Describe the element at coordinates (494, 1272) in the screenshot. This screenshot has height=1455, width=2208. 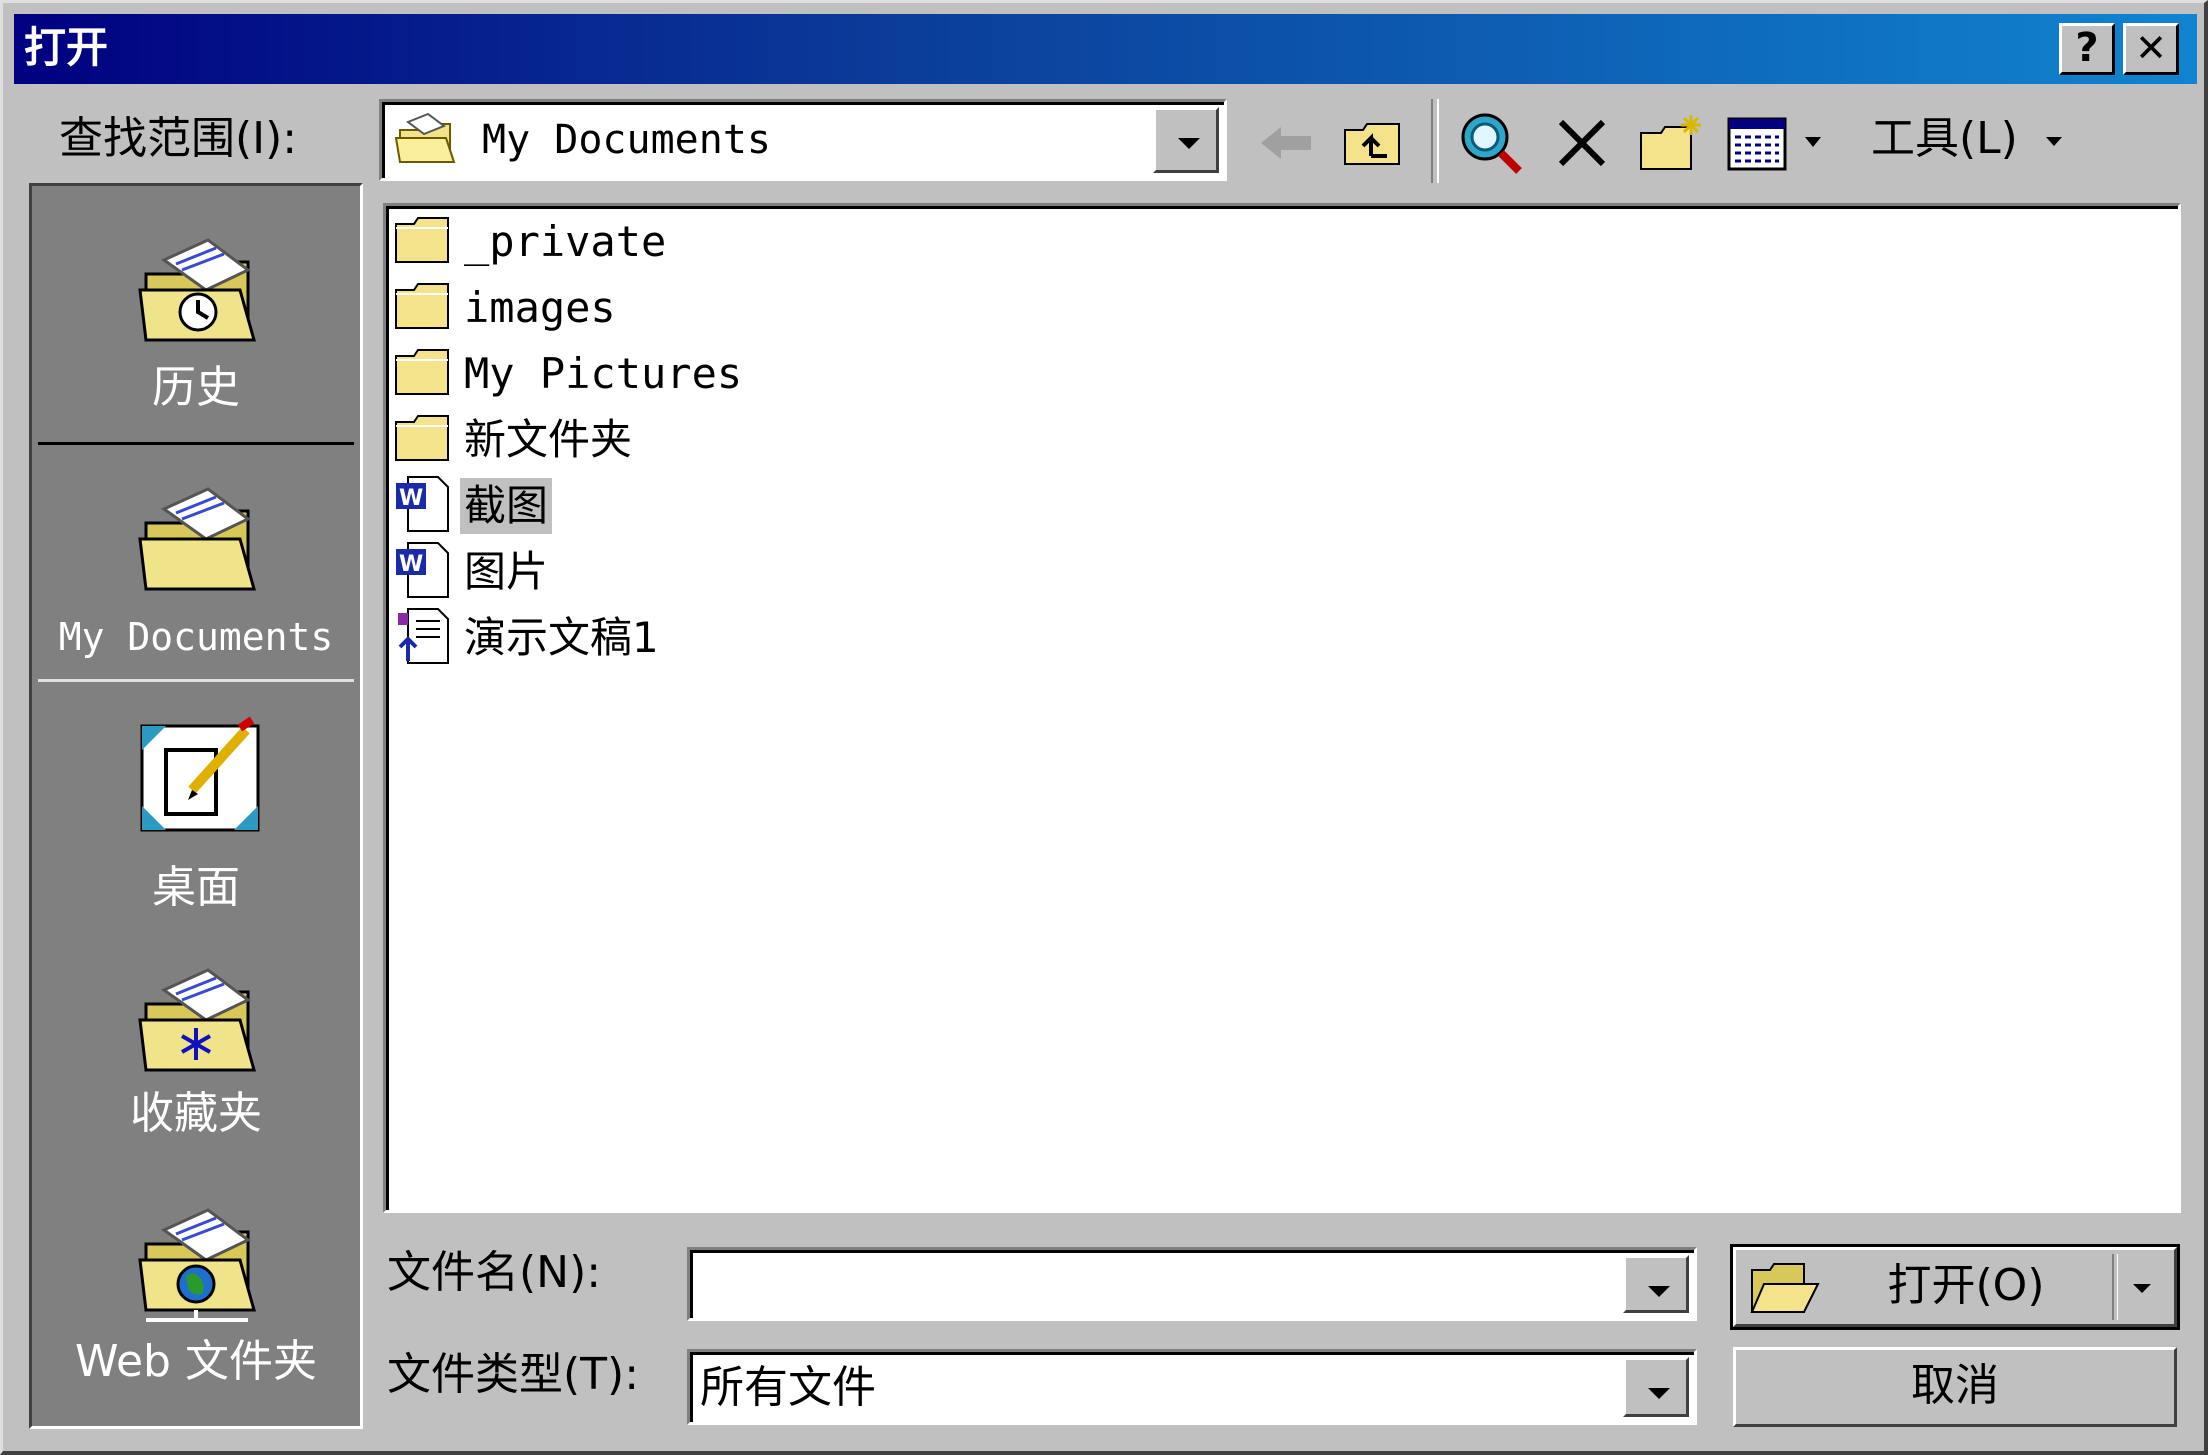
I see `filename-label: 文件名(N):` at that location.